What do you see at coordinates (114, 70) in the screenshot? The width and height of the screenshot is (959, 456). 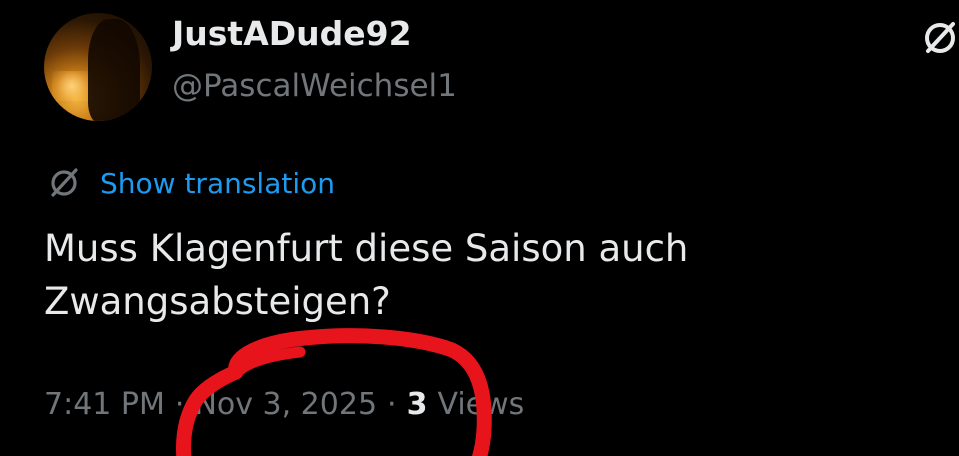 I see `avatar-silhouette` at bounding box center [114, 70].